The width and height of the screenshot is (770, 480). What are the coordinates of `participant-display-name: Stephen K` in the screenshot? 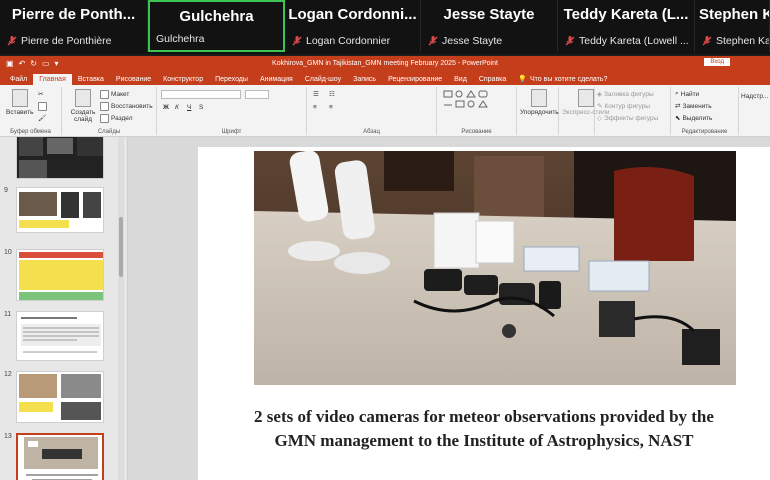 It's located at (734, 14).